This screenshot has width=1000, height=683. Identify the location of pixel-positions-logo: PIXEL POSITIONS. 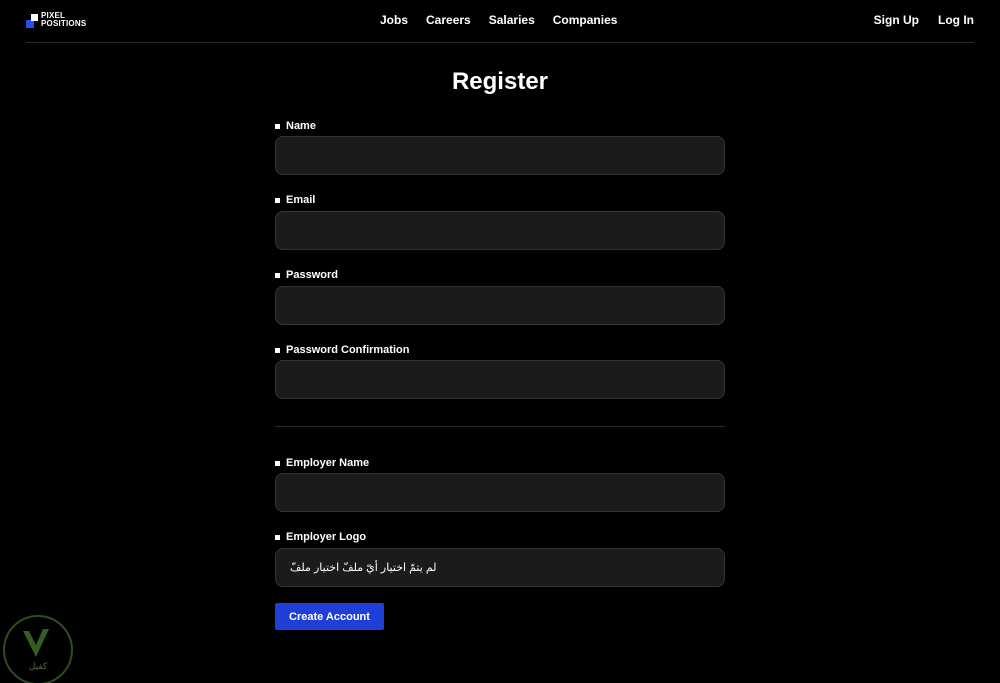
(61, 21).